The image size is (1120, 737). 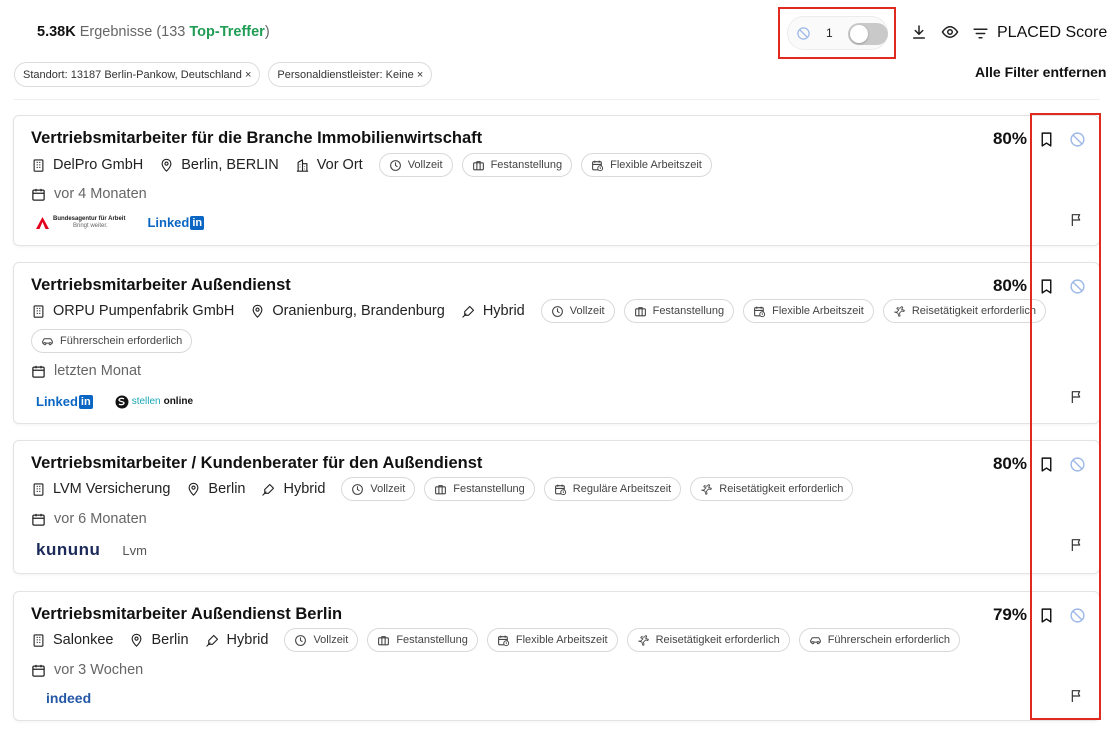 I want to click on toggle-knob, so click(x=859, y=34).